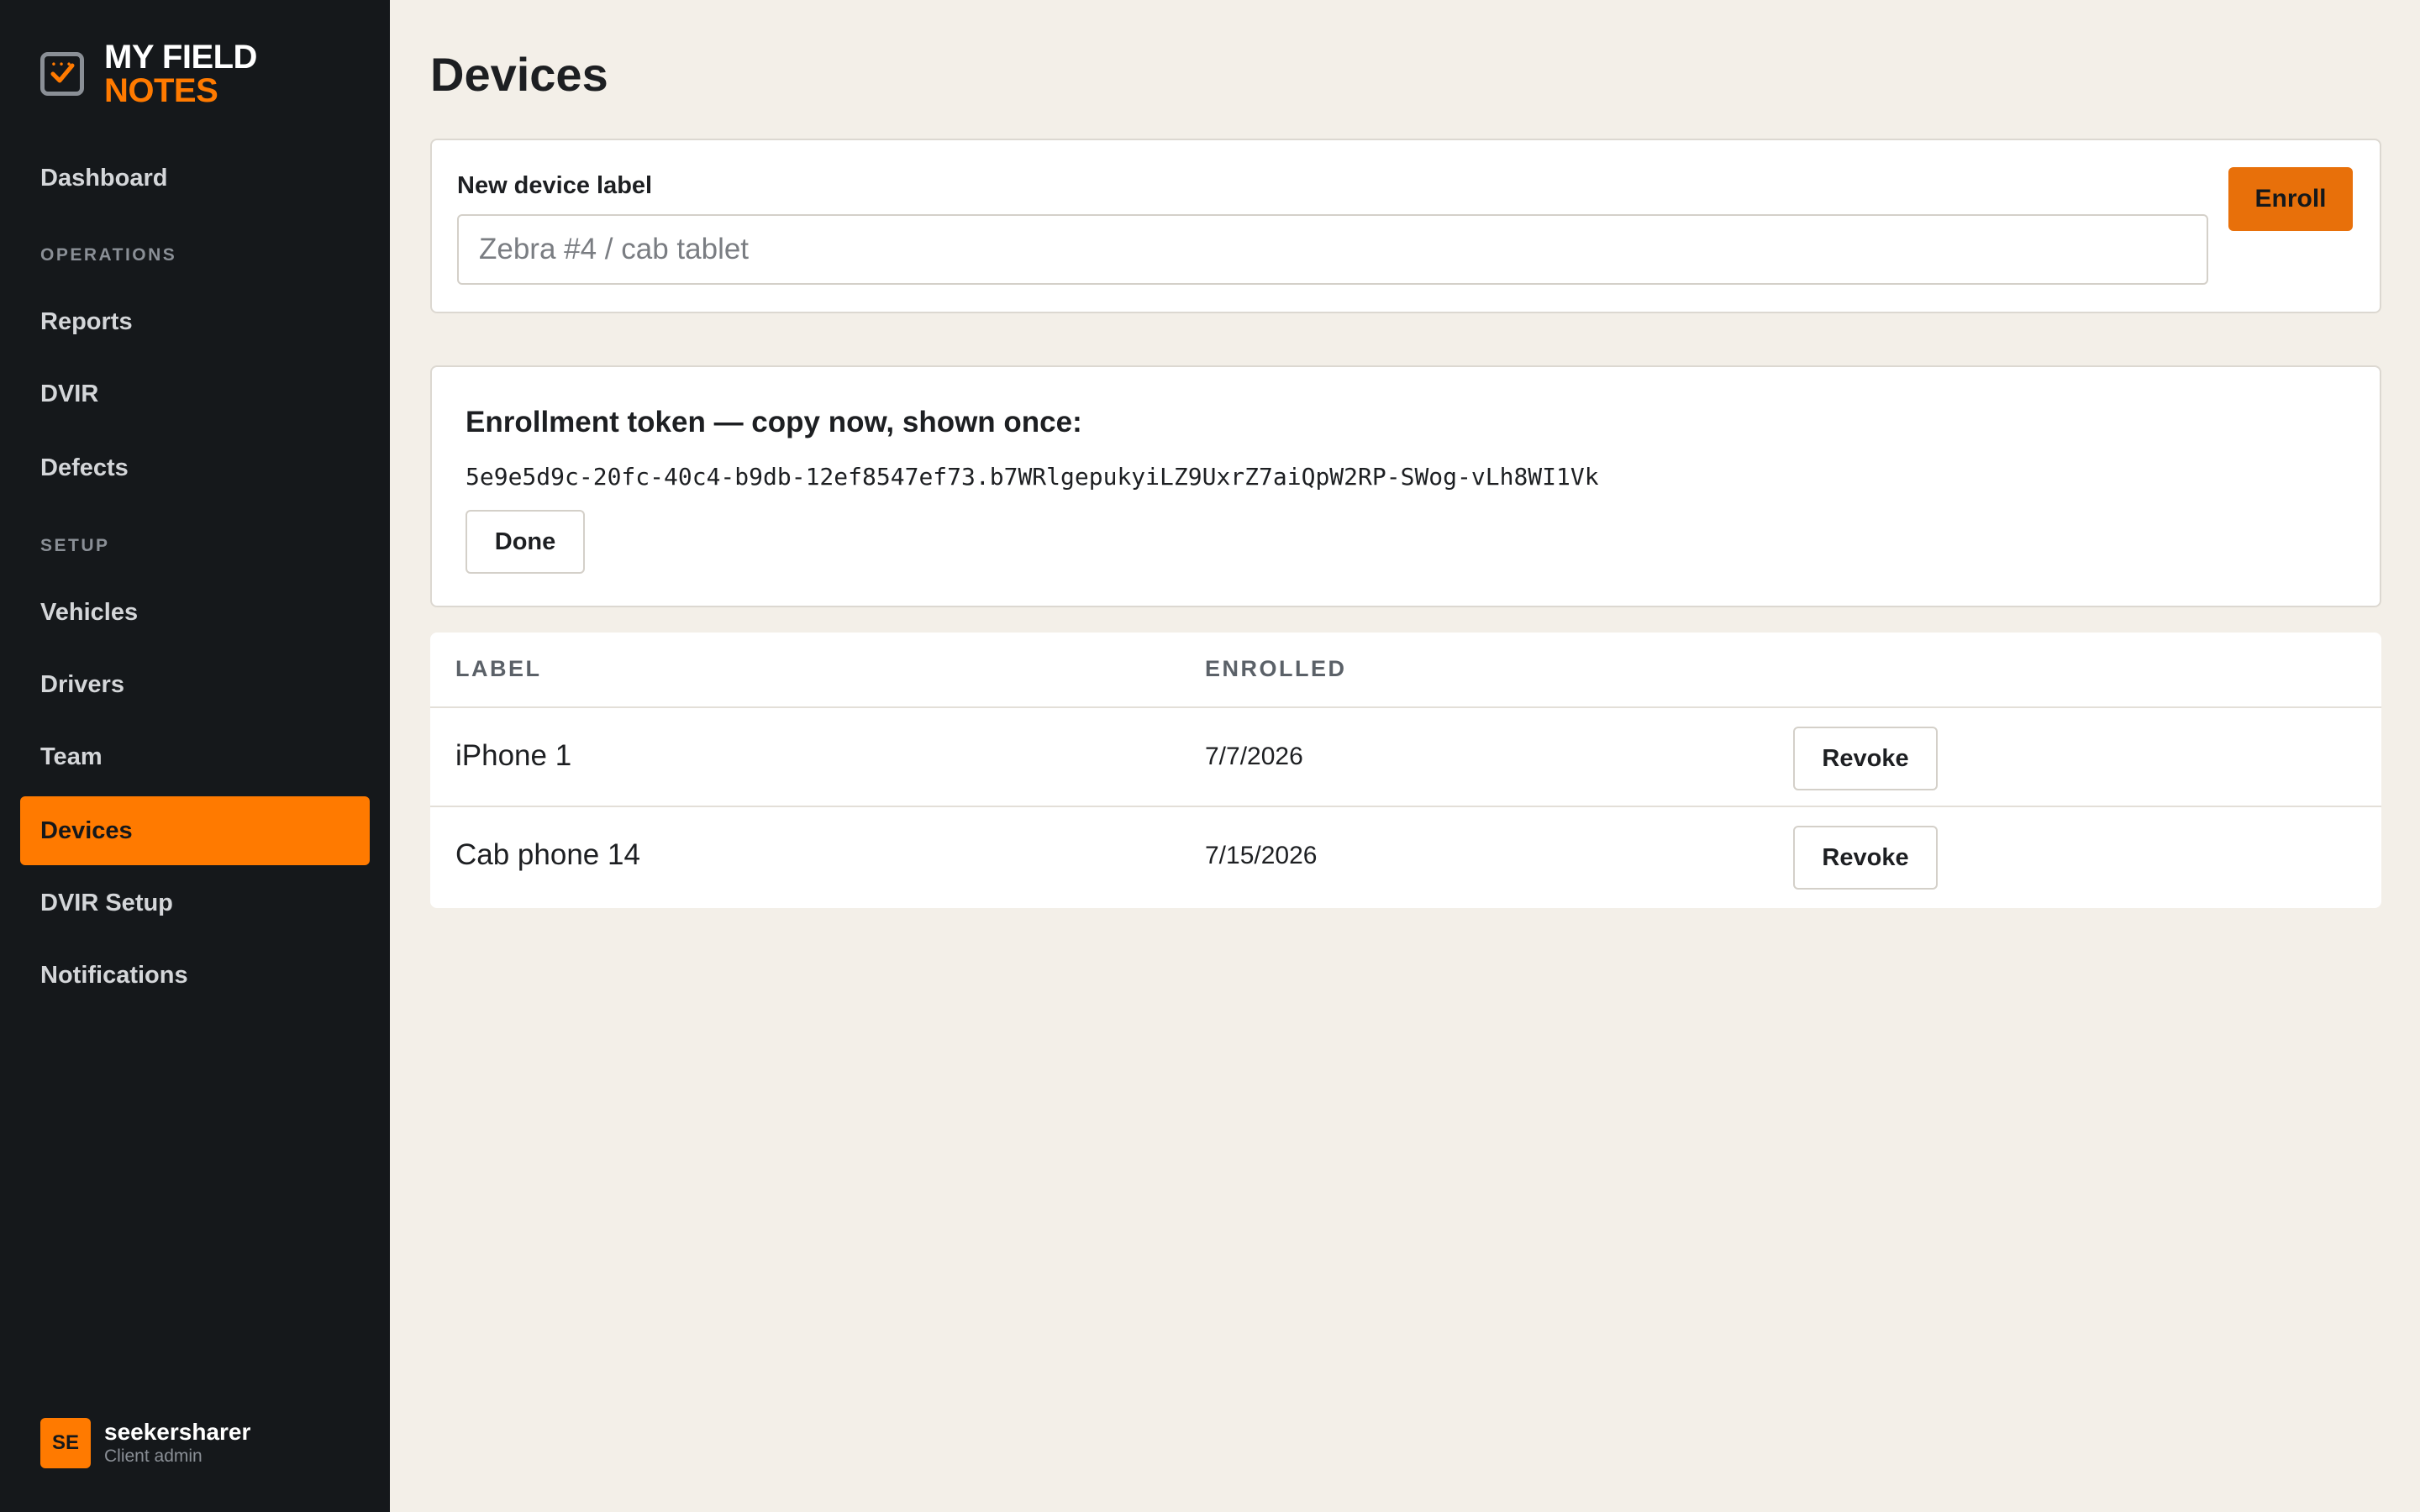 The image size is (2420, 1512). Describe the element at coordinates (1276, 668) in the screenshot. I see `column-header-enrolled: ENROLLED` at that location.